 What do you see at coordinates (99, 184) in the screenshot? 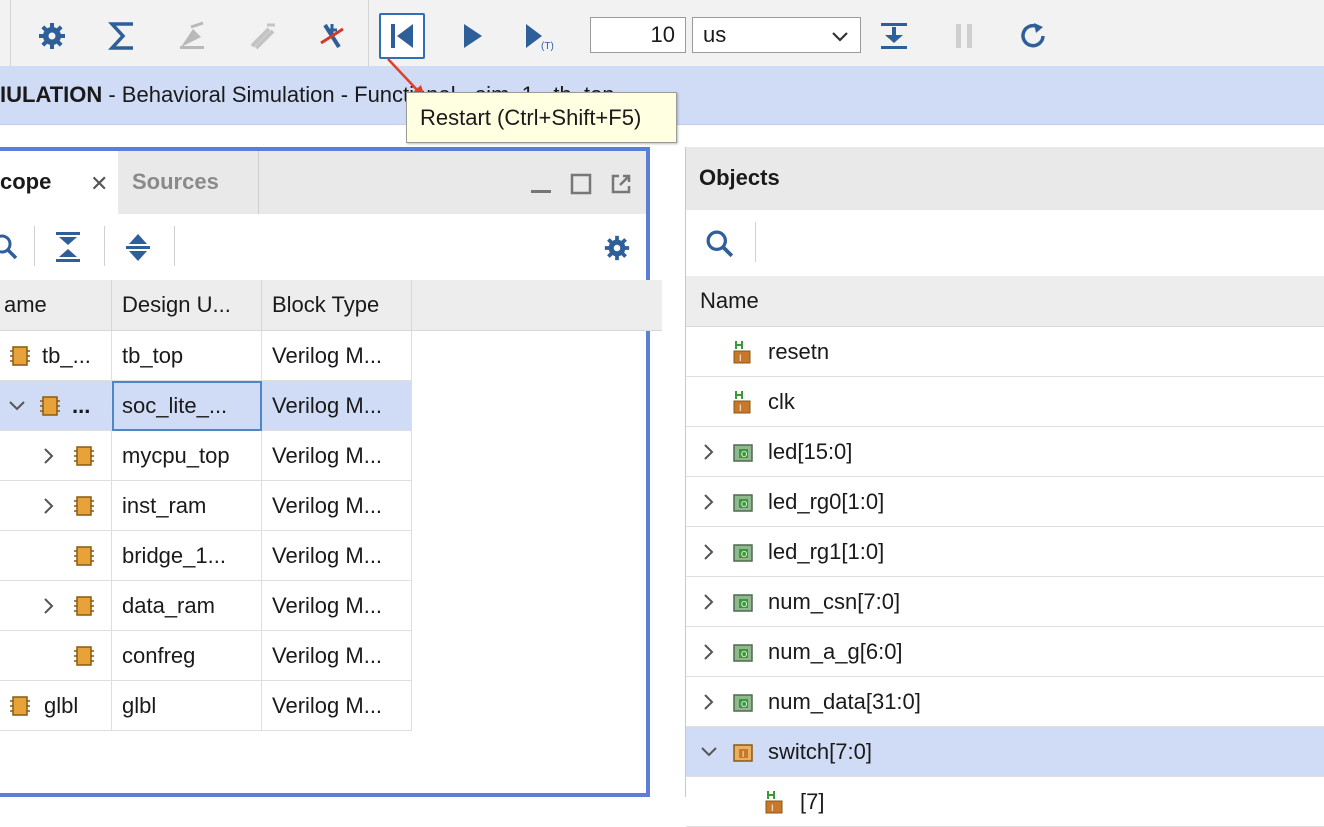
I see `close-icon: ✕` at bounding box center [99, 184].